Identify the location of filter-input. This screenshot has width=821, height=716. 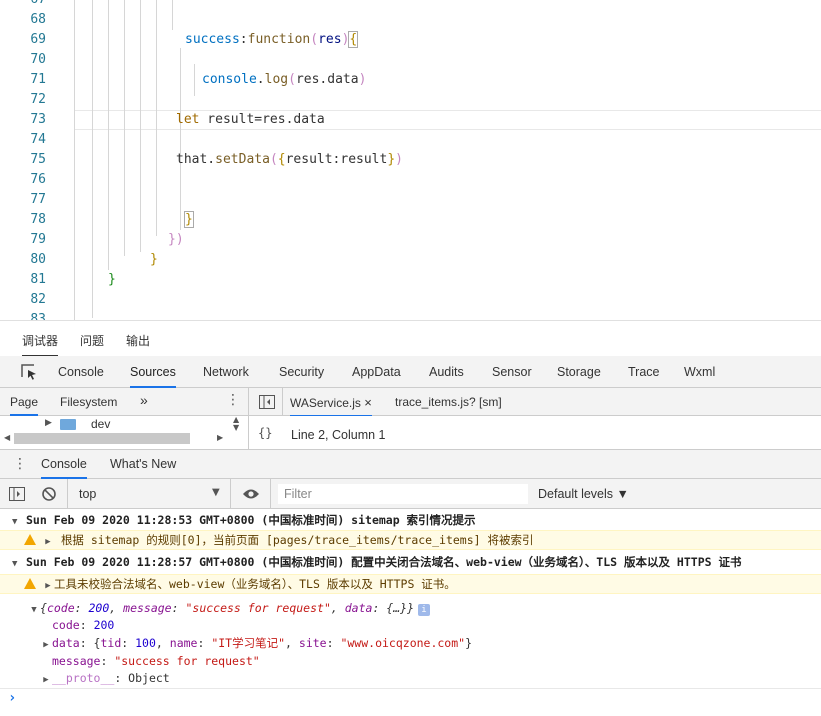
(403, 494).